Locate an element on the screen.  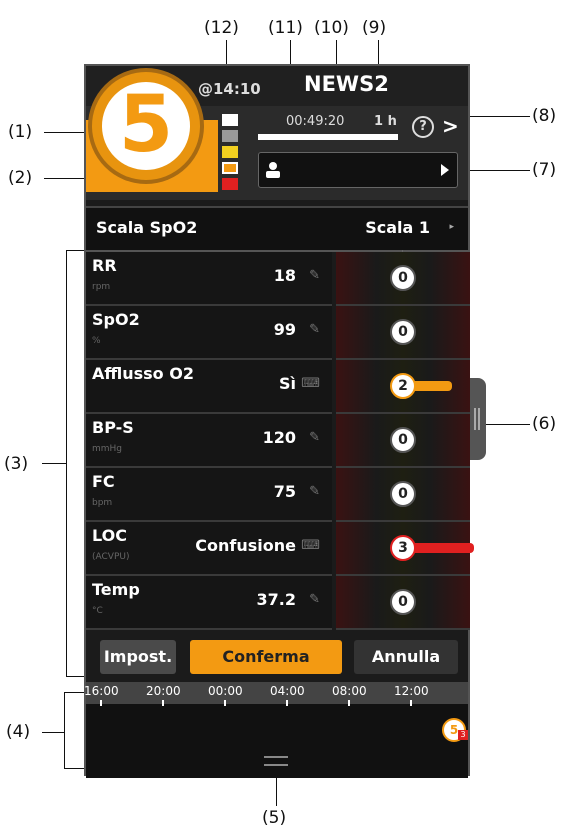
interval-label: 1 h is located at coordinates (385, 121).